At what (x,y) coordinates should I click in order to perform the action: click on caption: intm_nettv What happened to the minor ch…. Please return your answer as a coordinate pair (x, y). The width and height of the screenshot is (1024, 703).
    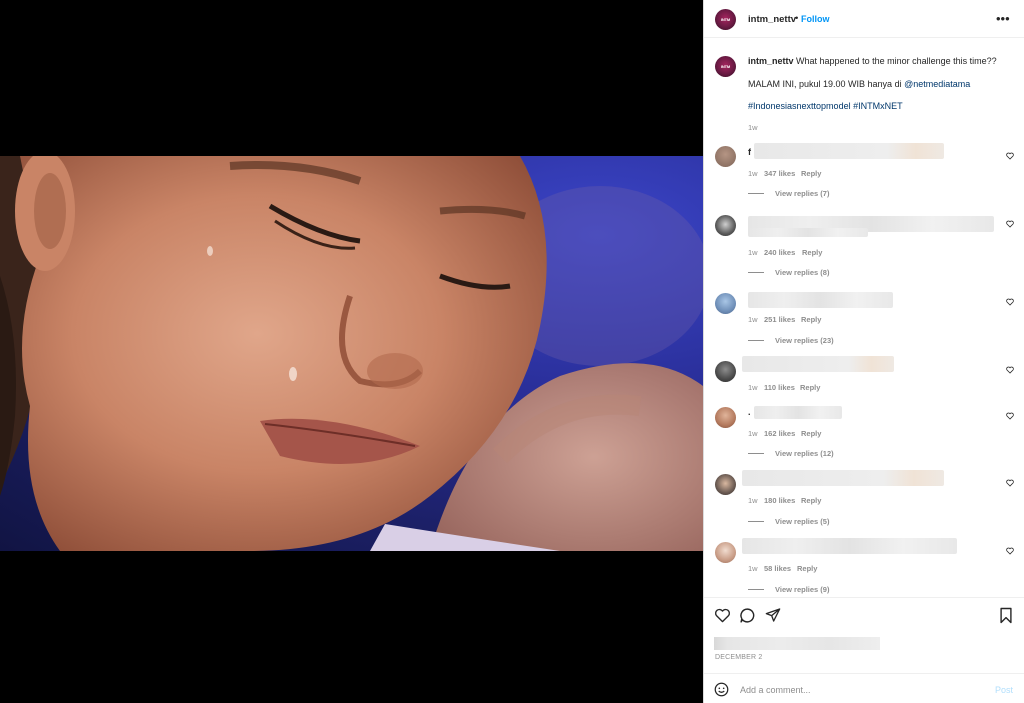
    Looking at the image, I should click on (872, 61).